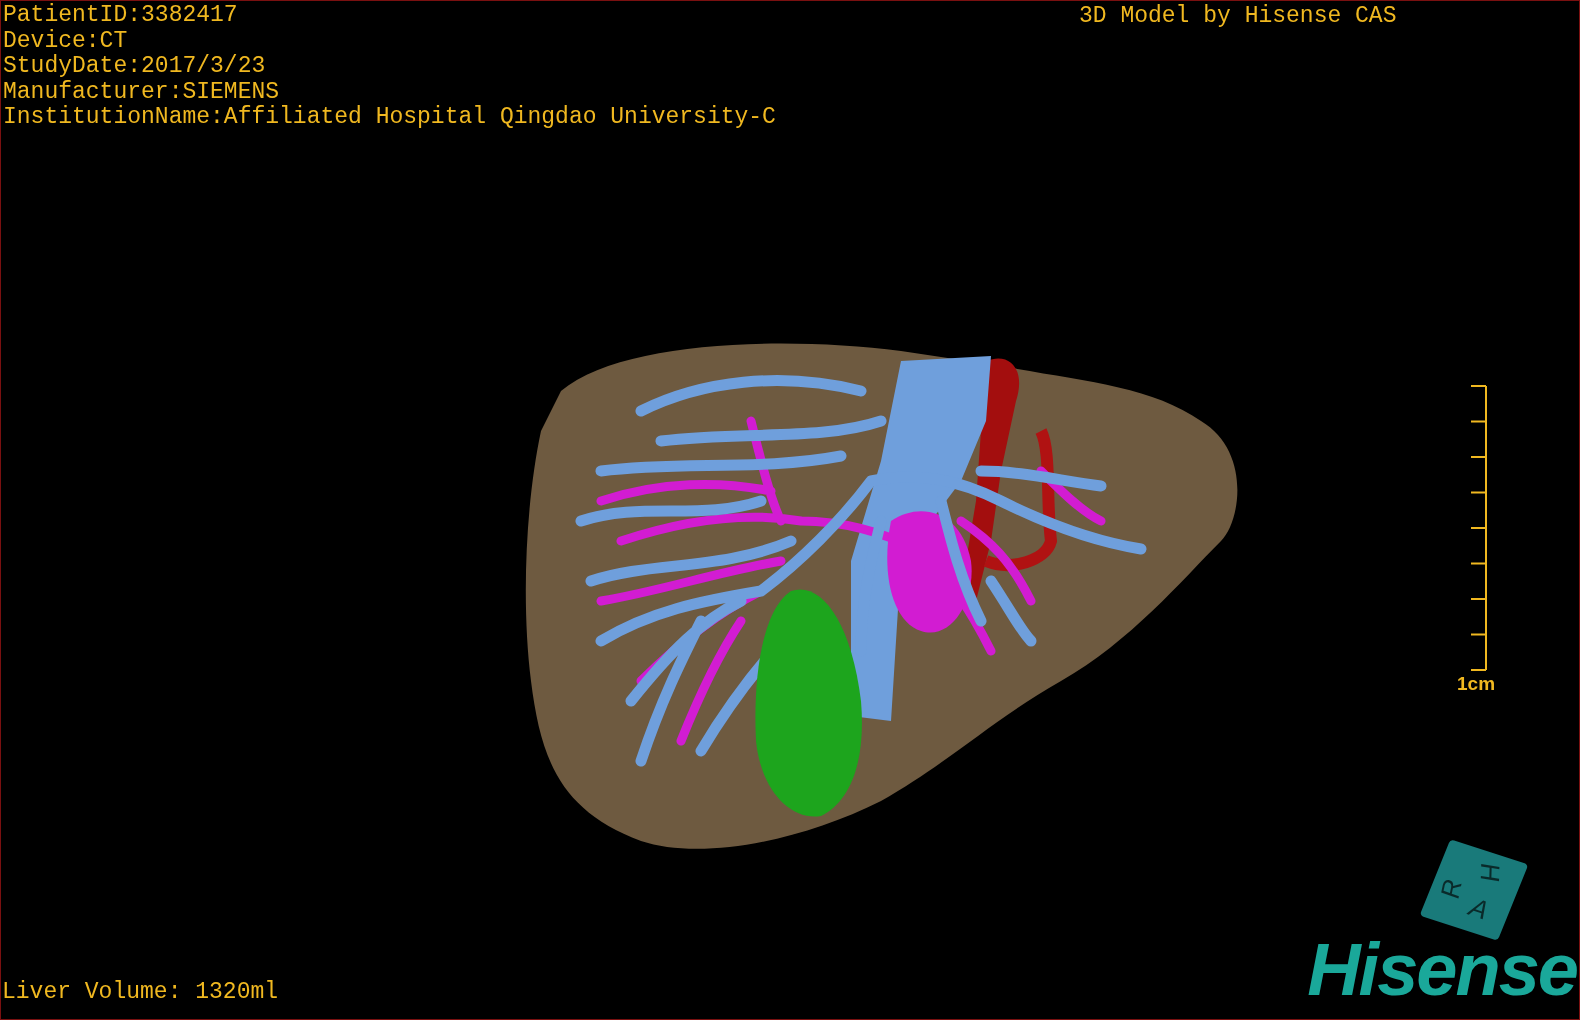 Image resolution: width=1580 pixels, height=1020 pixels. What do you see at coordinates (121, 16) in the screenshot?
I see `study-info-text: PatientID:3382417` at bounding box center [121, 16].